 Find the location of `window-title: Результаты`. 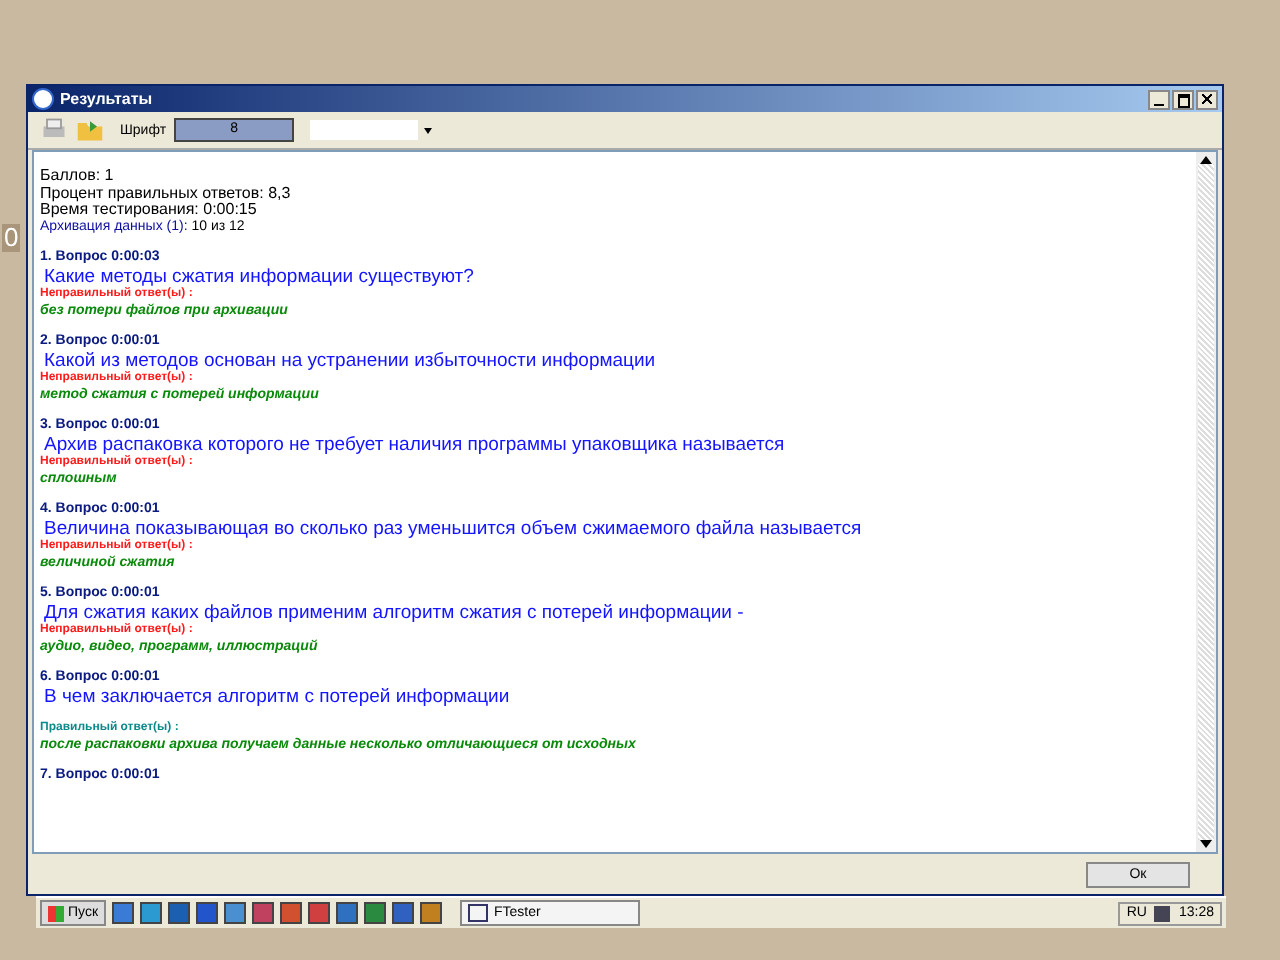

window-title: Результаты is located at coordinates (107, 99).